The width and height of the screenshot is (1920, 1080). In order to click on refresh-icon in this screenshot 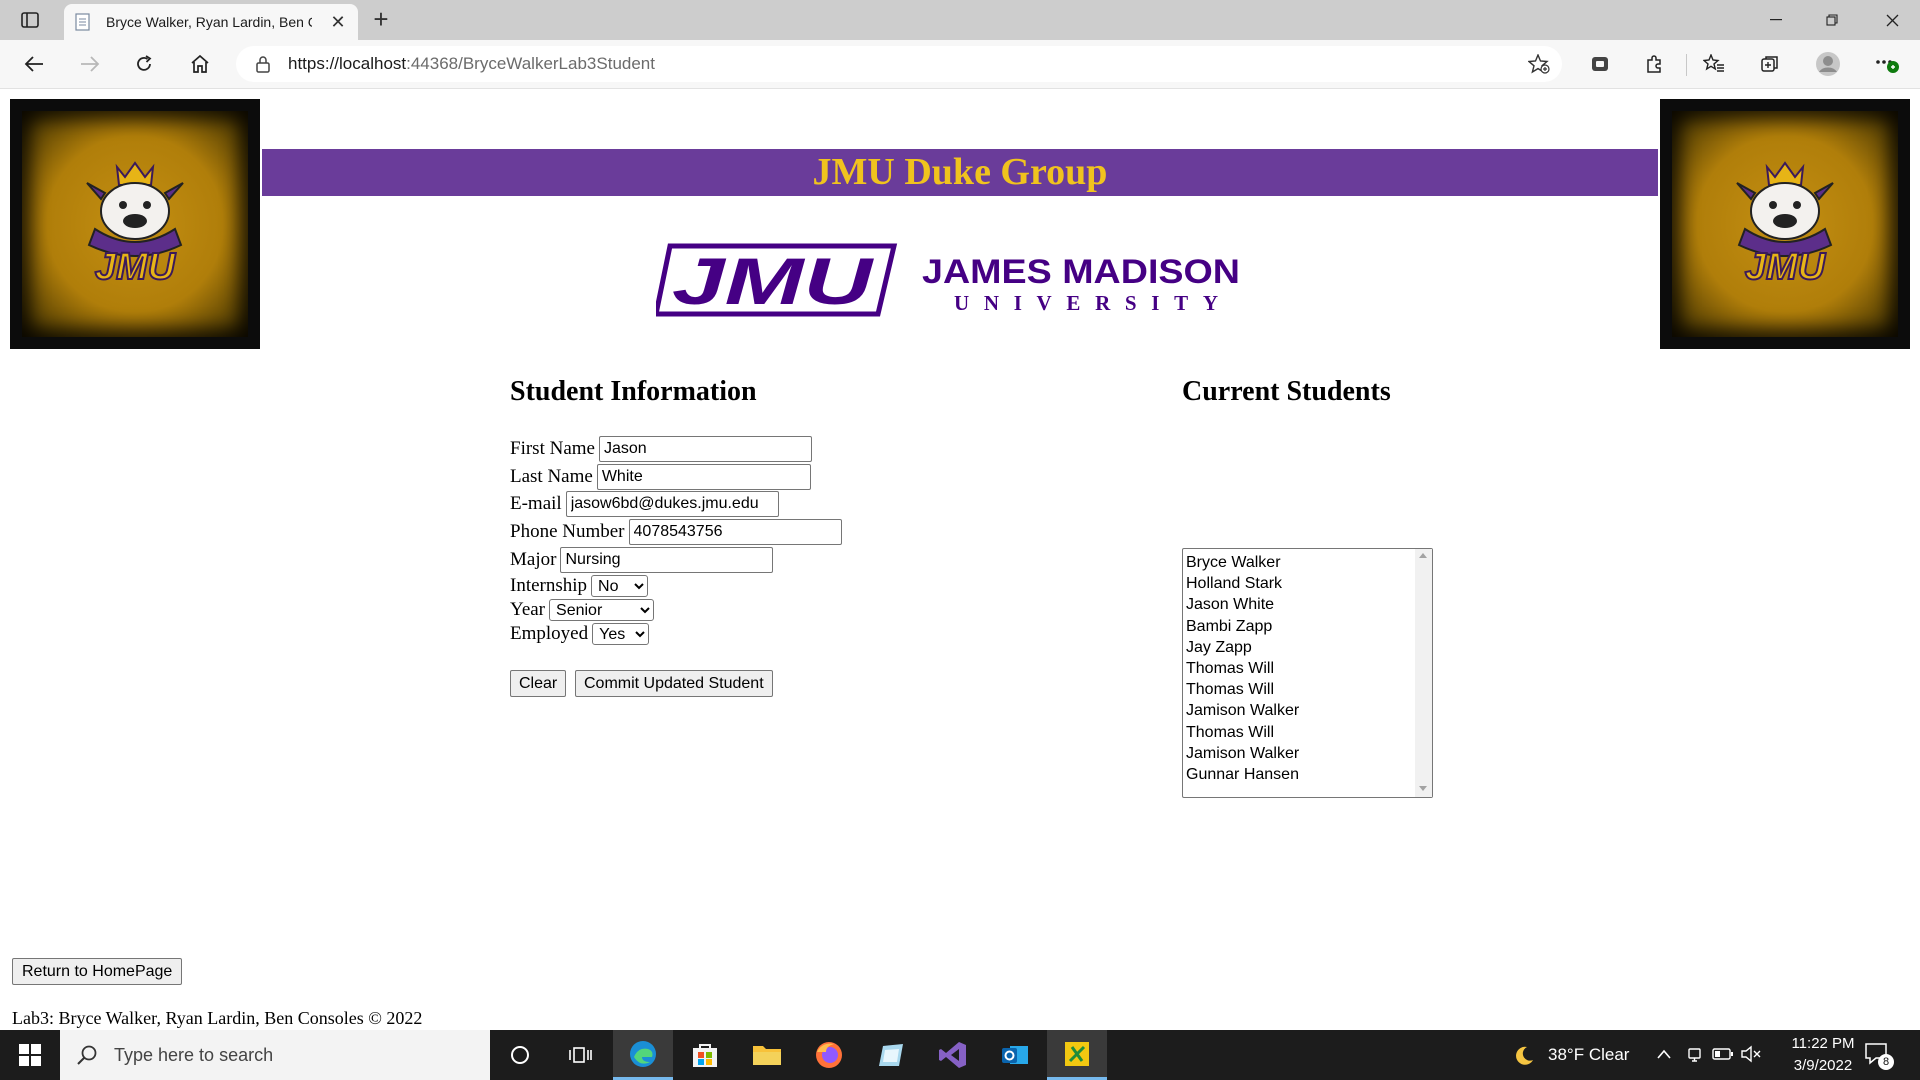, I will do `click(144, 64)`.